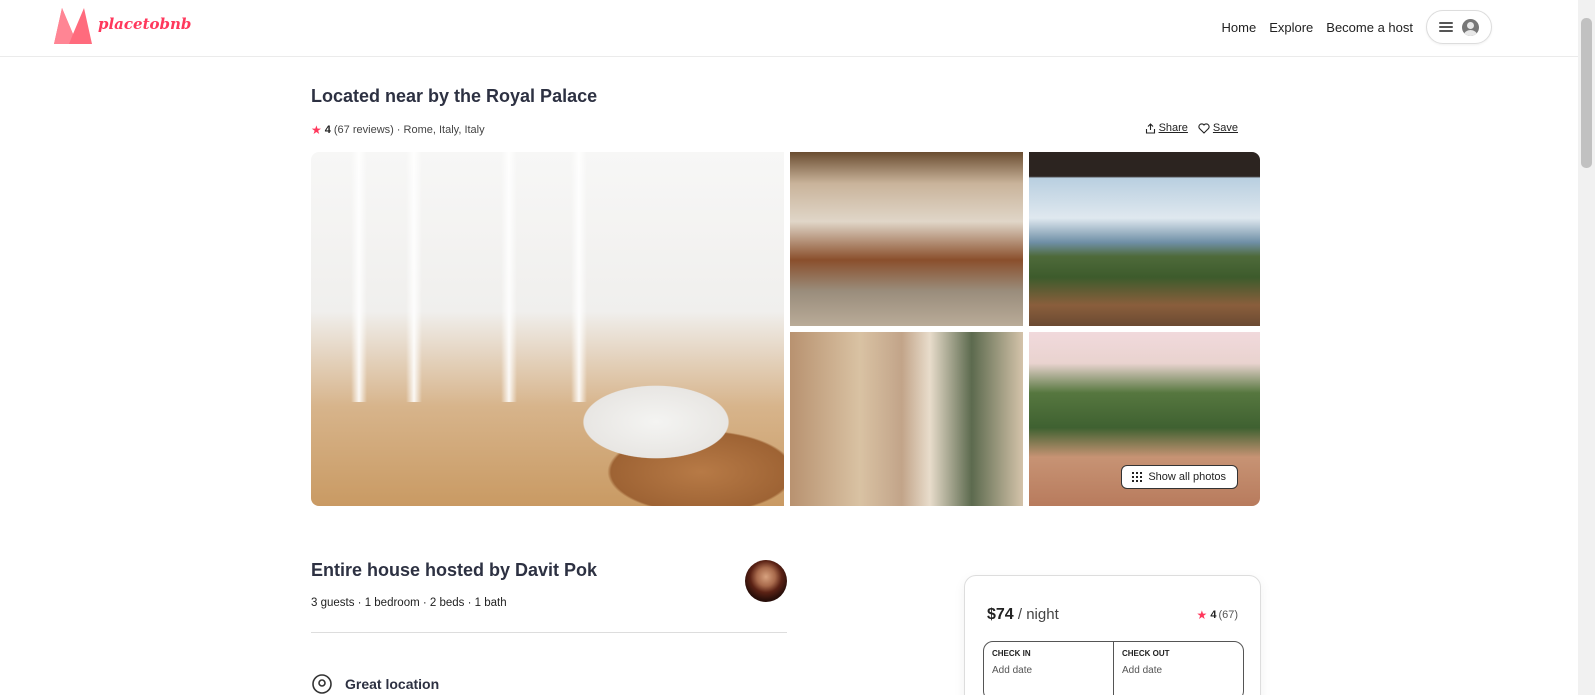  Describe the element at coordinates (1239, 27) in the screenshot. I see `nav-home: Home` at that location.